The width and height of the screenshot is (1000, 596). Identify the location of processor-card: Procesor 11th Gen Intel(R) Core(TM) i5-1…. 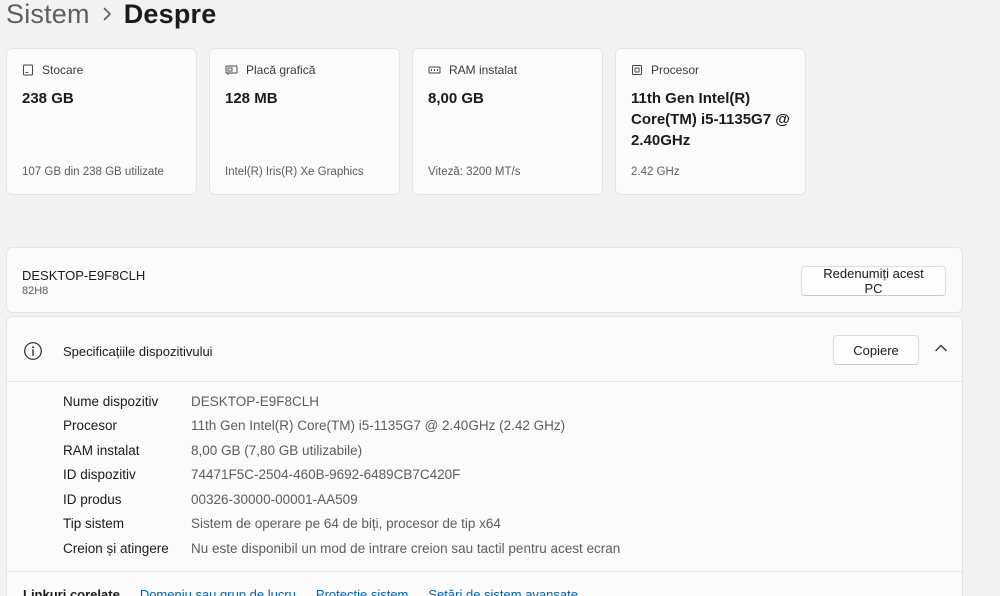
(710, 121).